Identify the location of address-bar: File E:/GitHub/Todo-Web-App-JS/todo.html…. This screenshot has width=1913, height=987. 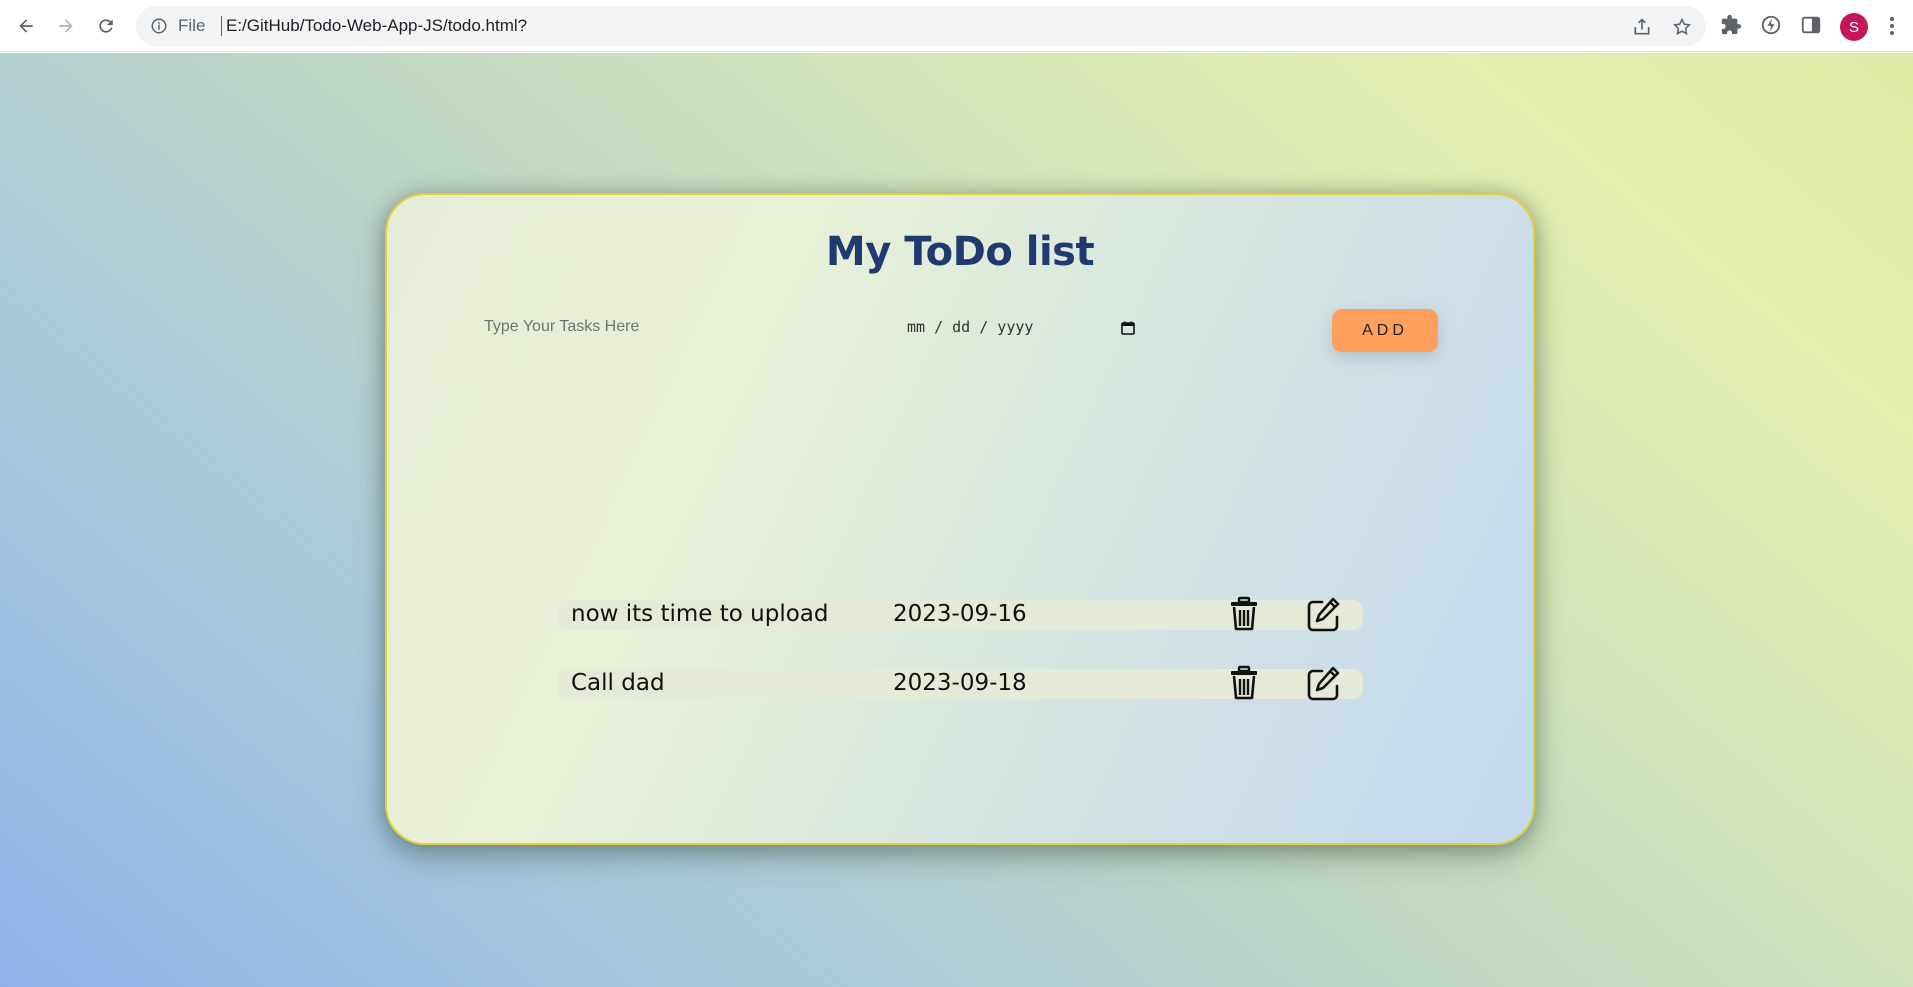
(921, 26).